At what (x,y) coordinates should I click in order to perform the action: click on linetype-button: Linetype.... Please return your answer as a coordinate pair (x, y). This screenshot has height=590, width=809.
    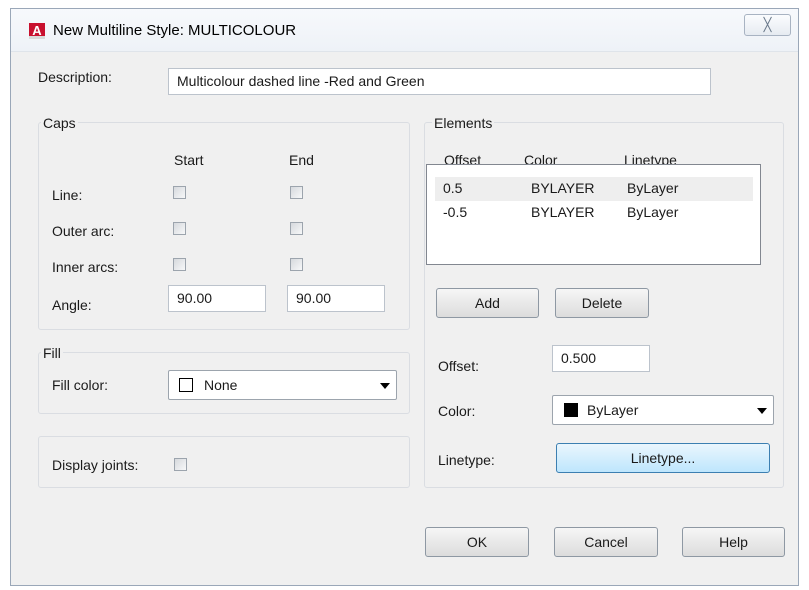
    Looking at the image, I should click on (663, 458).